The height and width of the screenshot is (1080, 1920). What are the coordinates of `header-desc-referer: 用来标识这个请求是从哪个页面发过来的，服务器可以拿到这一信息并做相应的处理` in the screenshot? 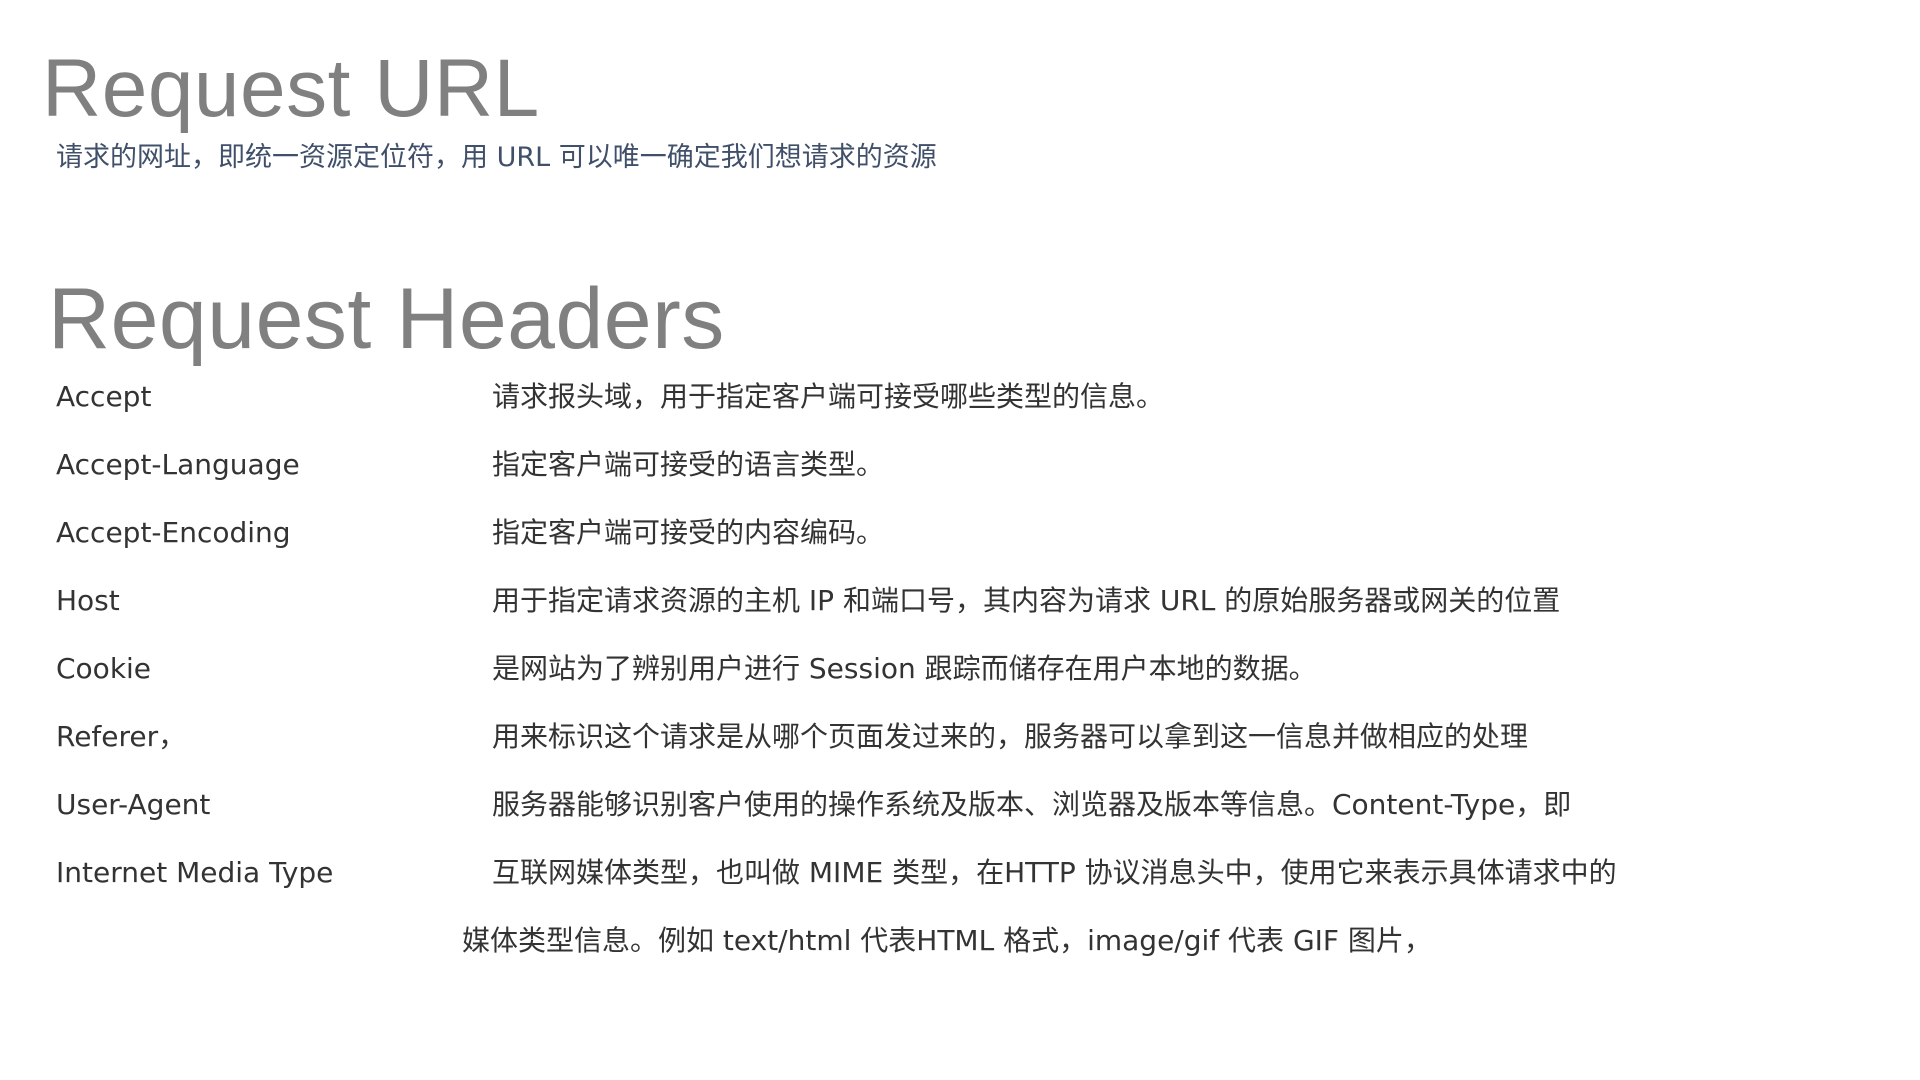 It's located at (1010, 736).